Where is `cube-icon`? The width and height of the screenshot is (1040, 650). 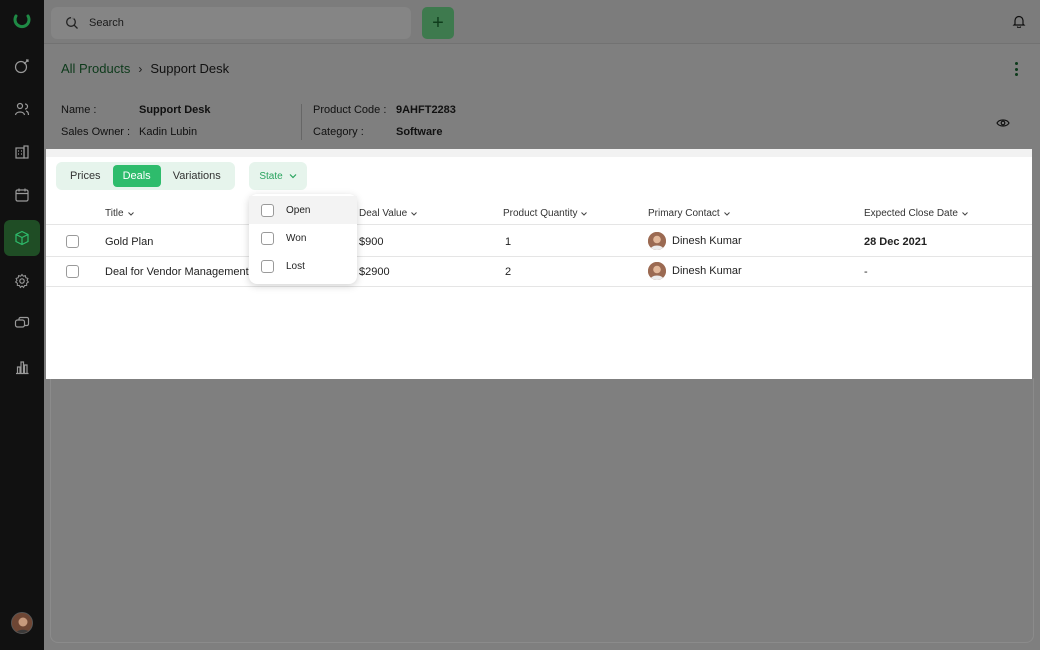
cube-icon is located at coordinates (22, 238).